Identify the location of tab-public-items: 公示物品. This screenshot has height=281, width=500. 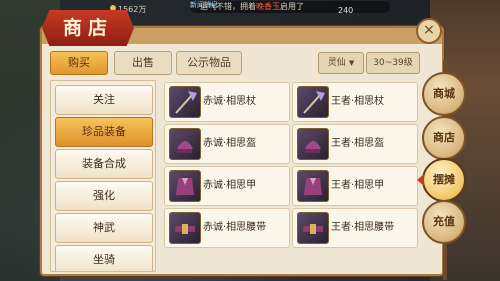
(209, 63).